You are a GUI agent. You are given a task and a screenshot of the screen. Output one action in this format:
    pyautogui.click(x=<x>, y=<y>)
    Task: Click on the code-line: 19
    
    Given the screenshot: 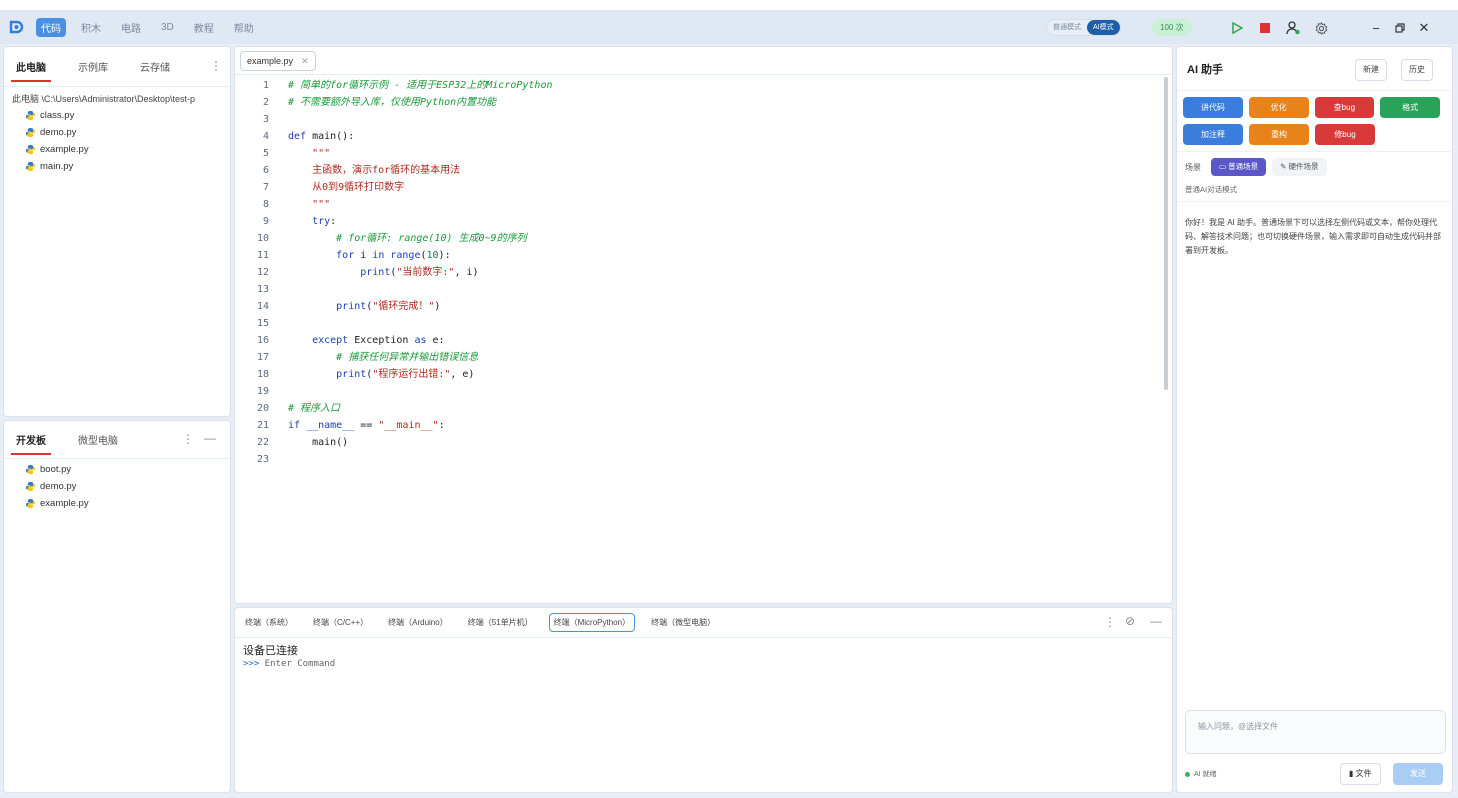 What is the action you would take?
    pyautogui.click(x=700, y=391)
    